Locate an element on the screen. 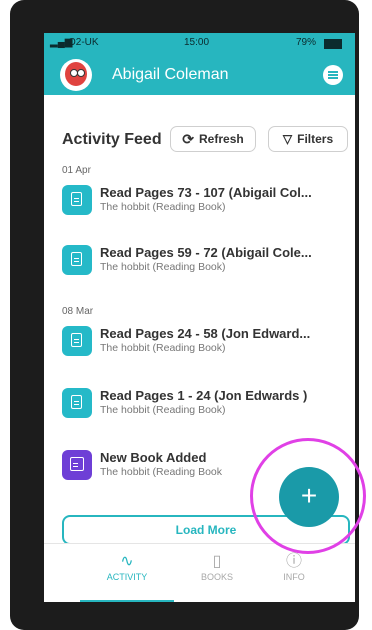 This screenshot has width=372, height=630. info-icon: ⓘ is located at coordinates (293, 561).